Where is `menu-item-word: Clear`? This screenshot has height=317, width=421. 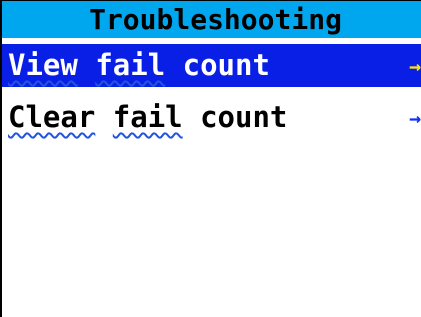 menu-item-word: Clear is located at coordinates (52, 117).